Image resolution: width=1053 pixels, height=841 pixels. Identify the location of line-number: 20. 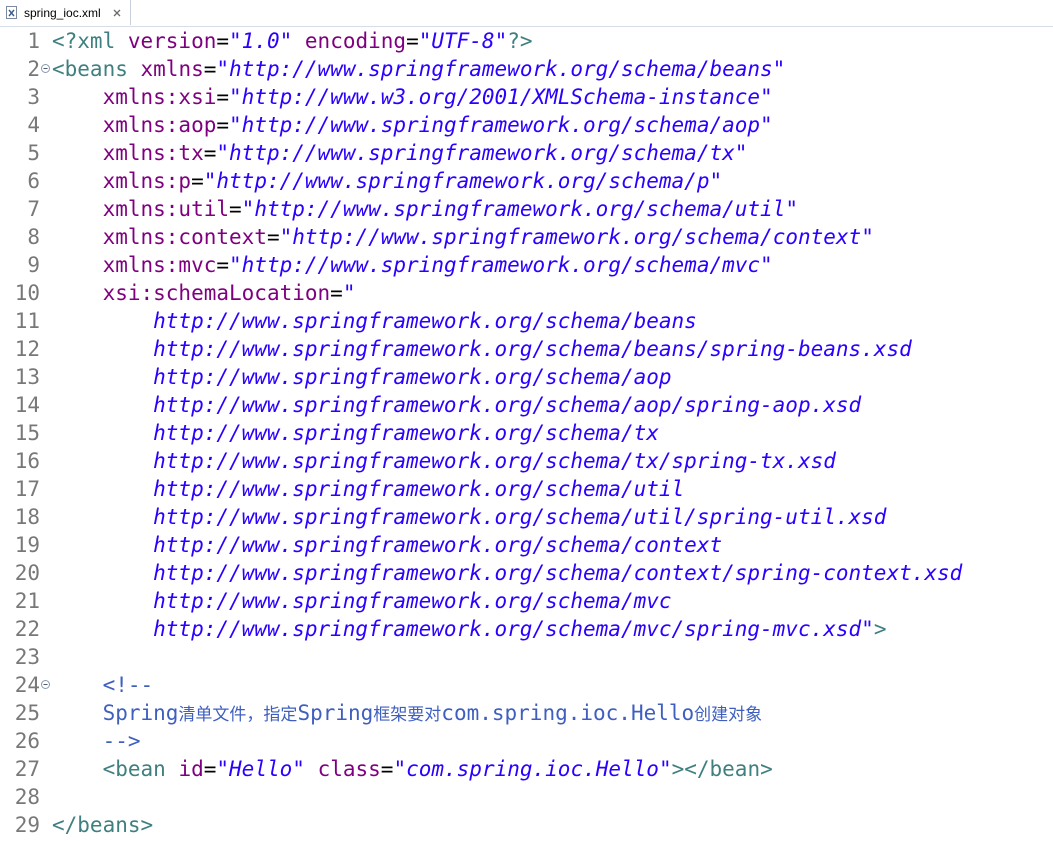
(27, 573).